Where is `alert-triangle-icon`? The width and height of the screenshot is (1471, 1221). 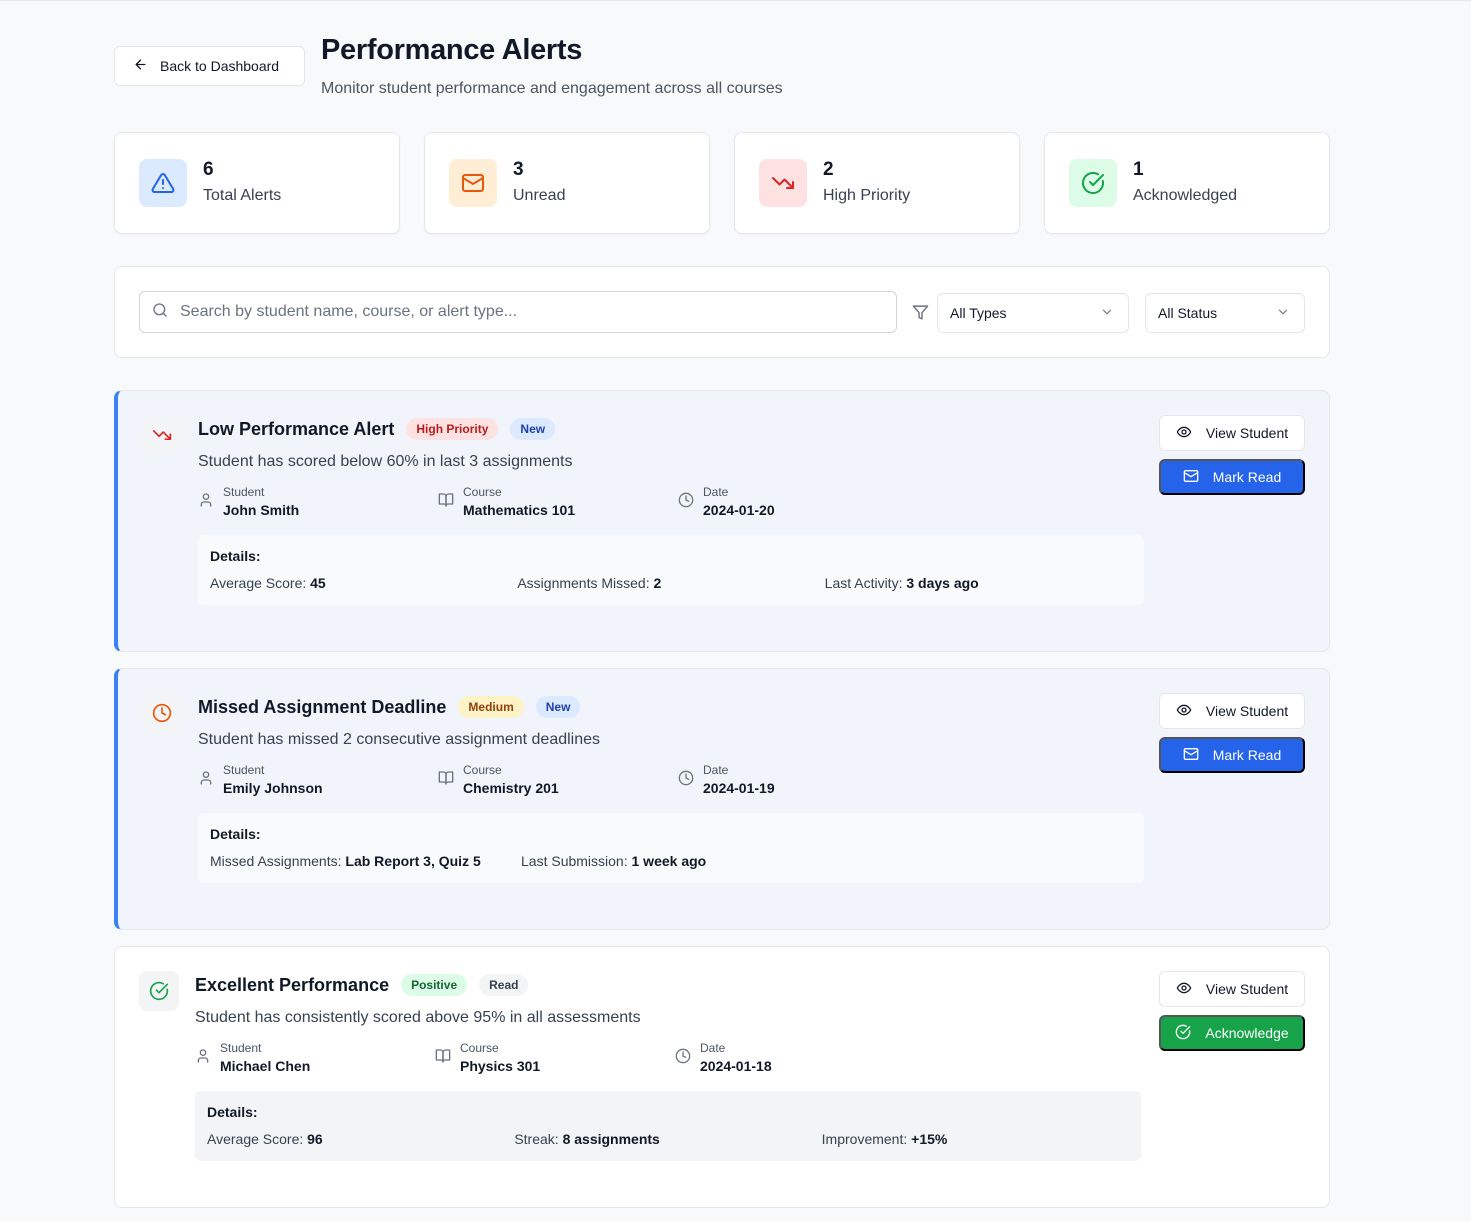 alert-triangle-icon is located at coordinates (163, 183).